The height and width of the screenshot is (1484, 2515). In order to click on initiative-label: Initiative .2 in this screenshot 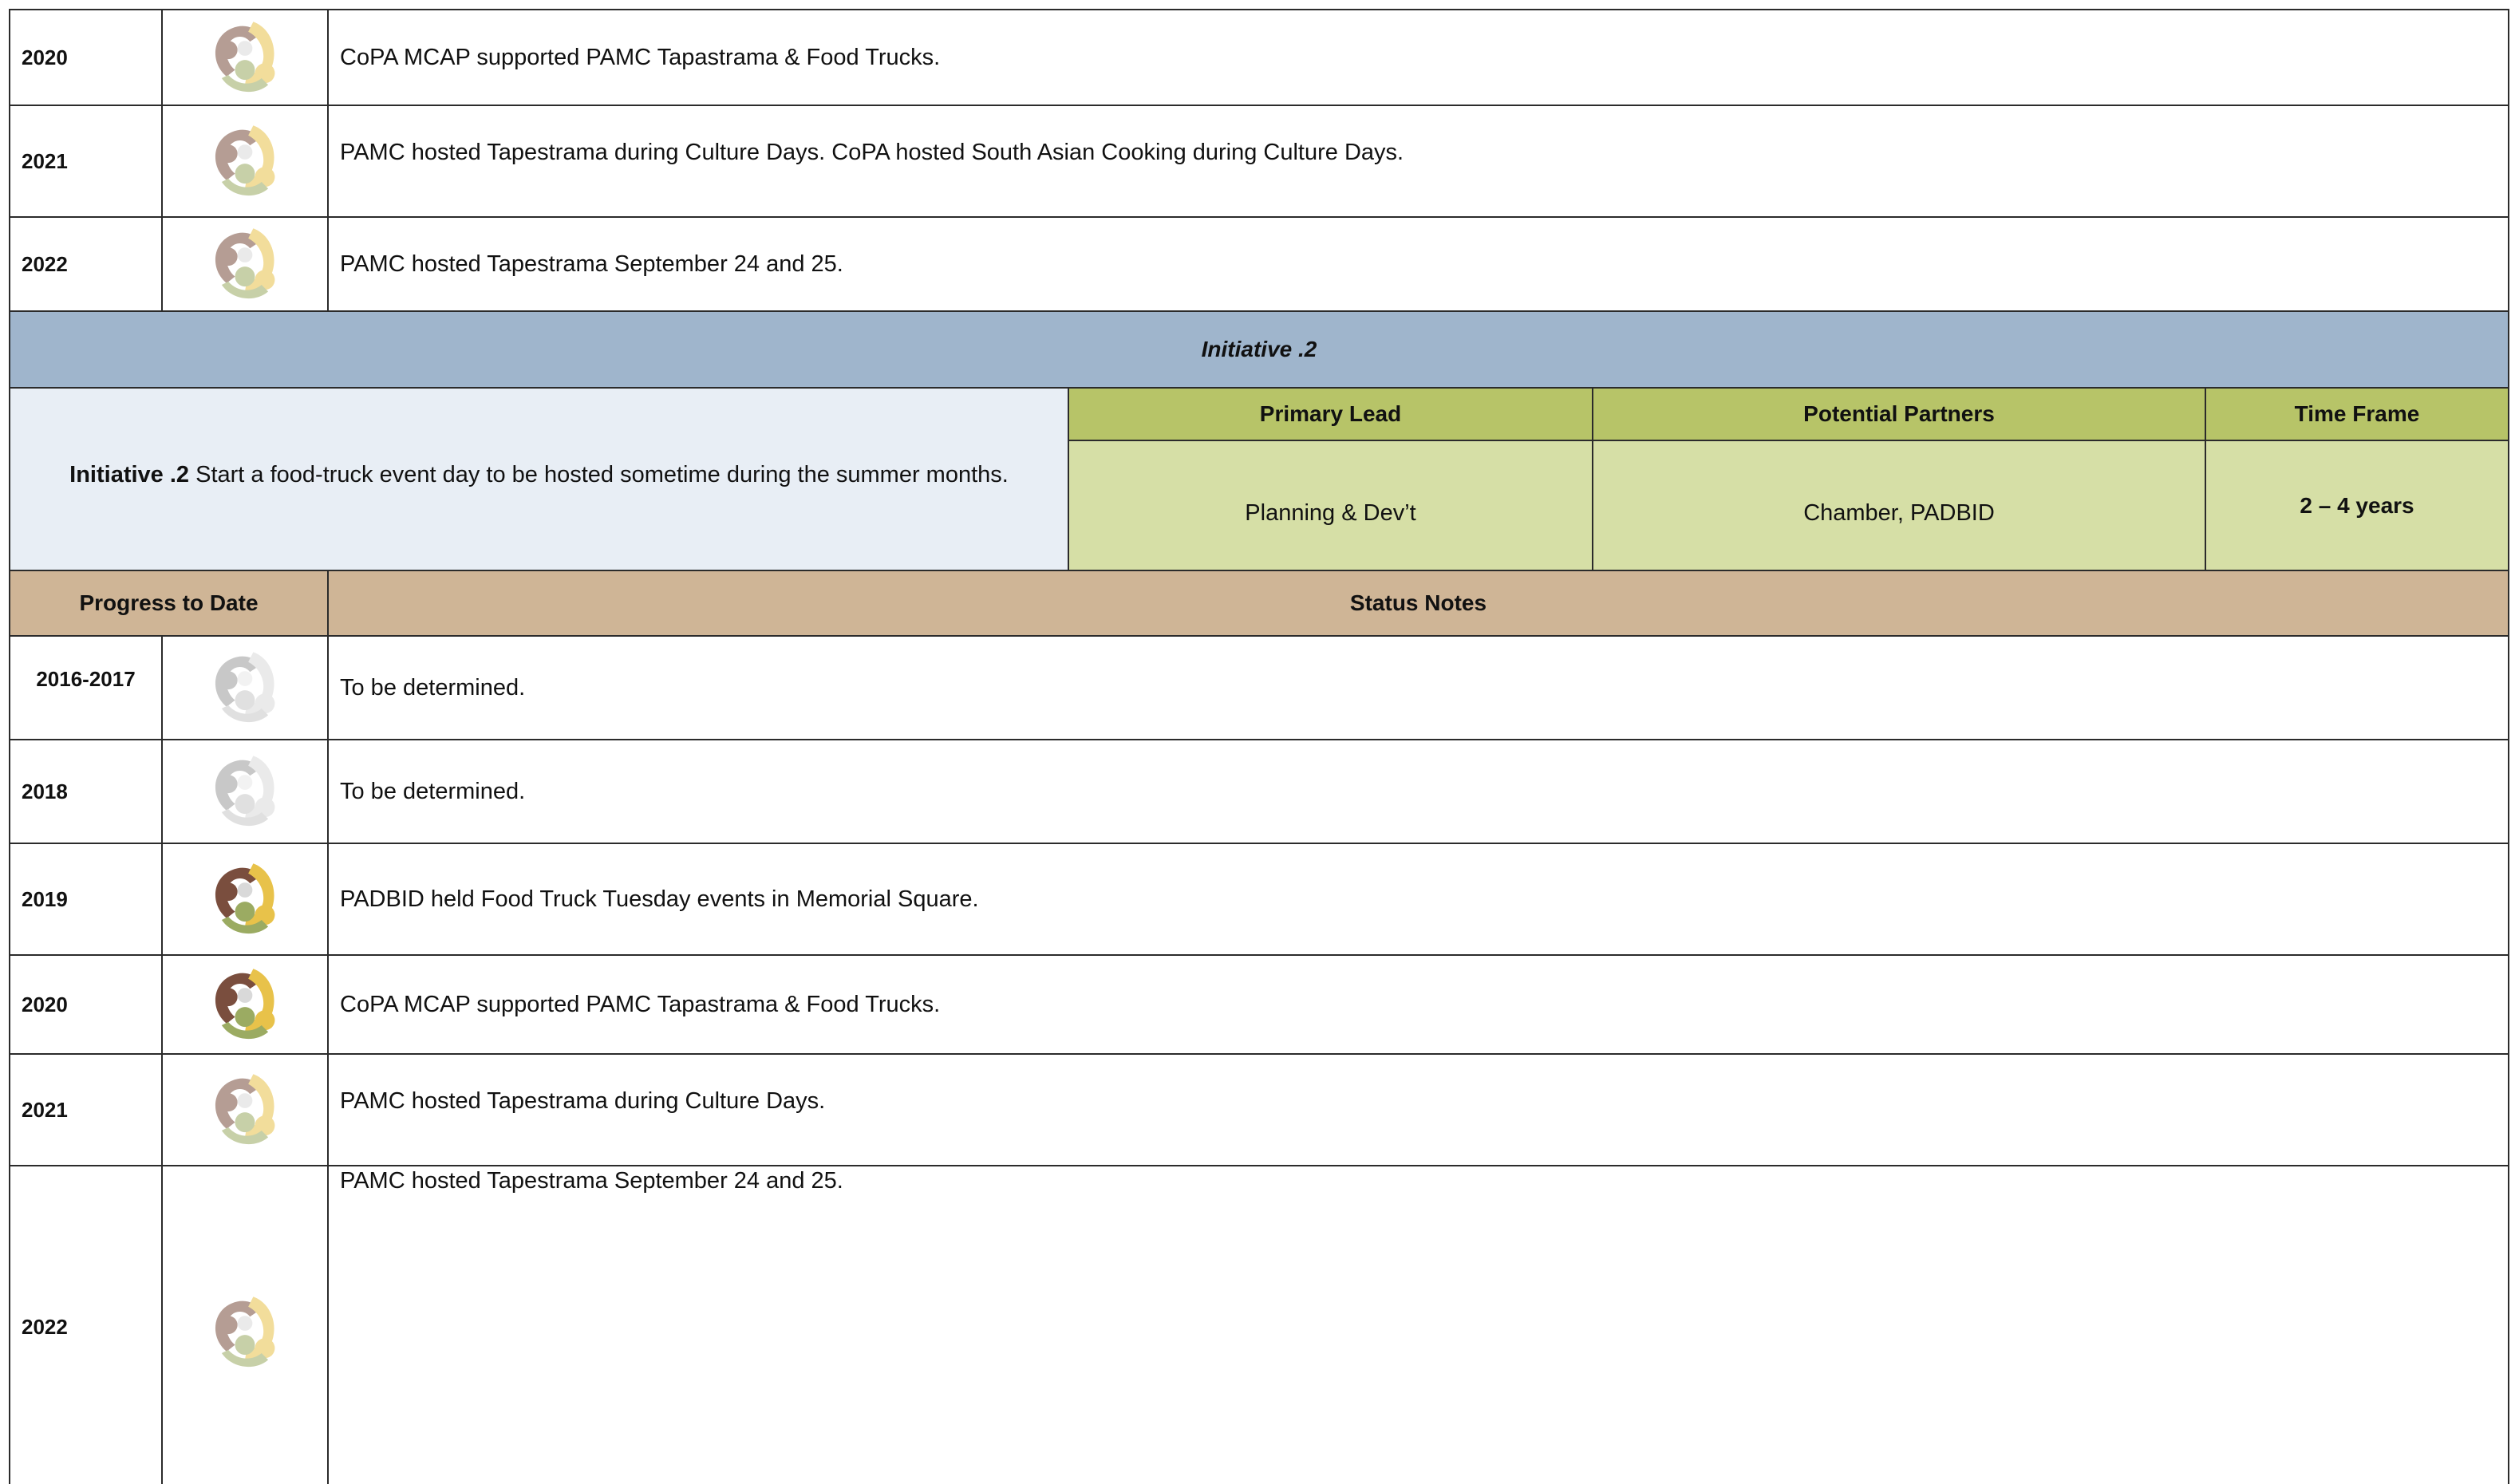, I will do `click(129, 474)`.